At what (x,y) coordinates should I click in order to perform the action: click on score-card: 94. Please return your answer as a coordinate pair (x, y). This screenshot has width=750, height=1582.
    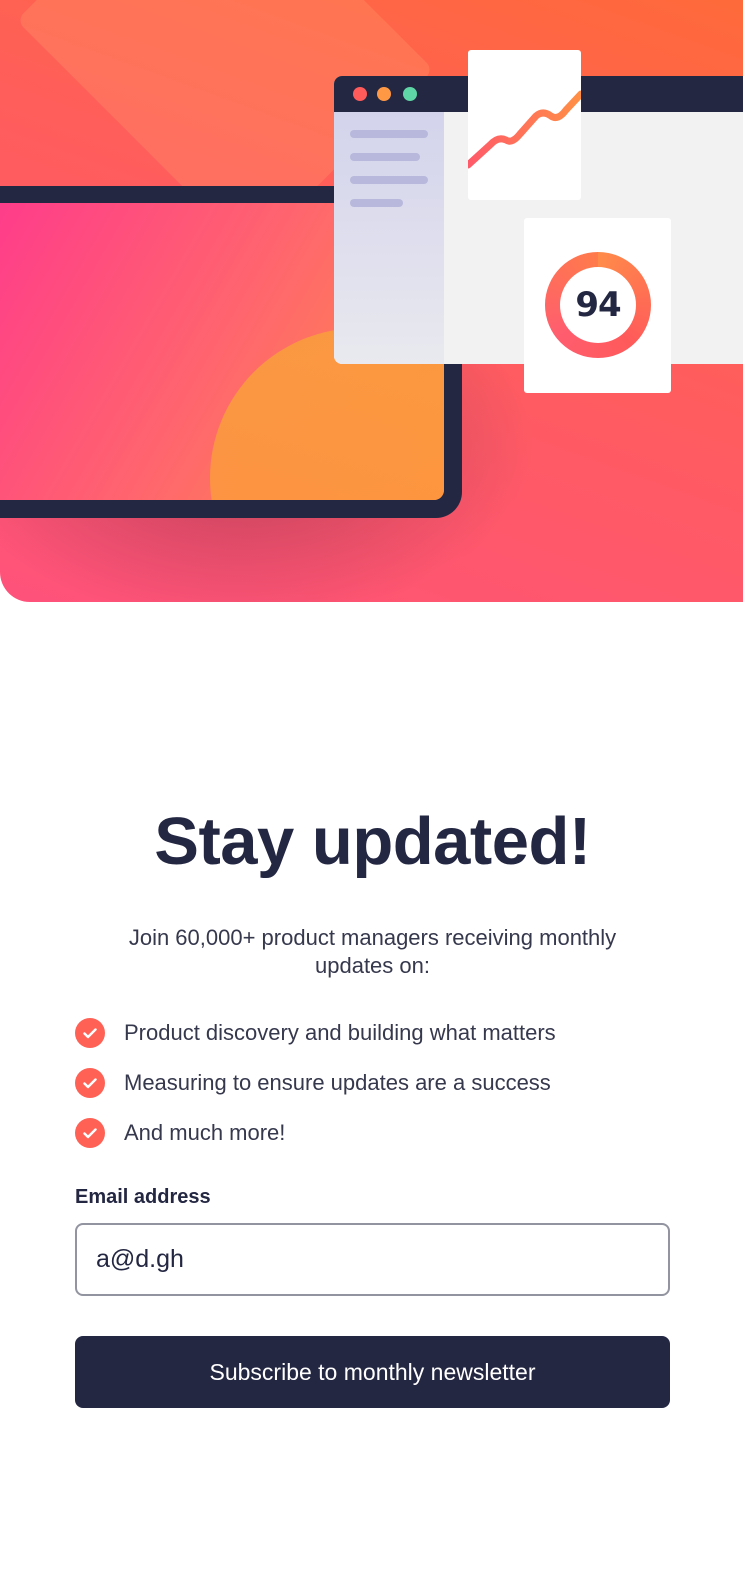
    Looking at the image, I should click on (597, 305).